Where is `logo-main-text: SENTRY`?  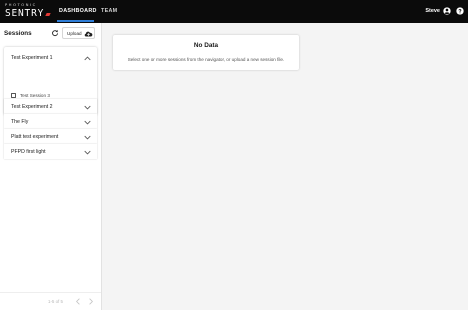
logo-main-text: SENTRY is located at coordinates (25, 13).